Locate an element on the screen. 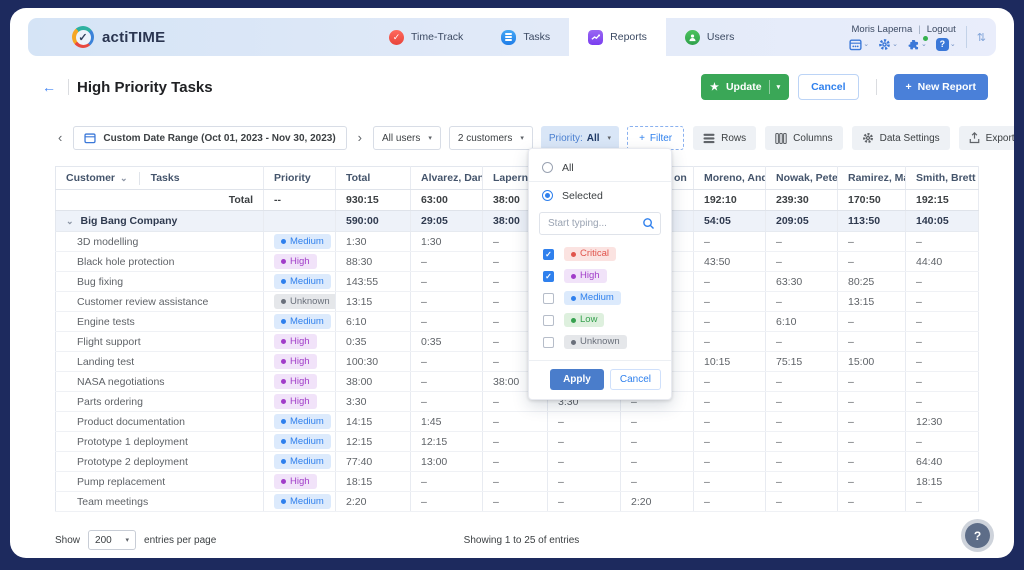  data-settings-button: Data Settings is located at coordinates (900, 138).